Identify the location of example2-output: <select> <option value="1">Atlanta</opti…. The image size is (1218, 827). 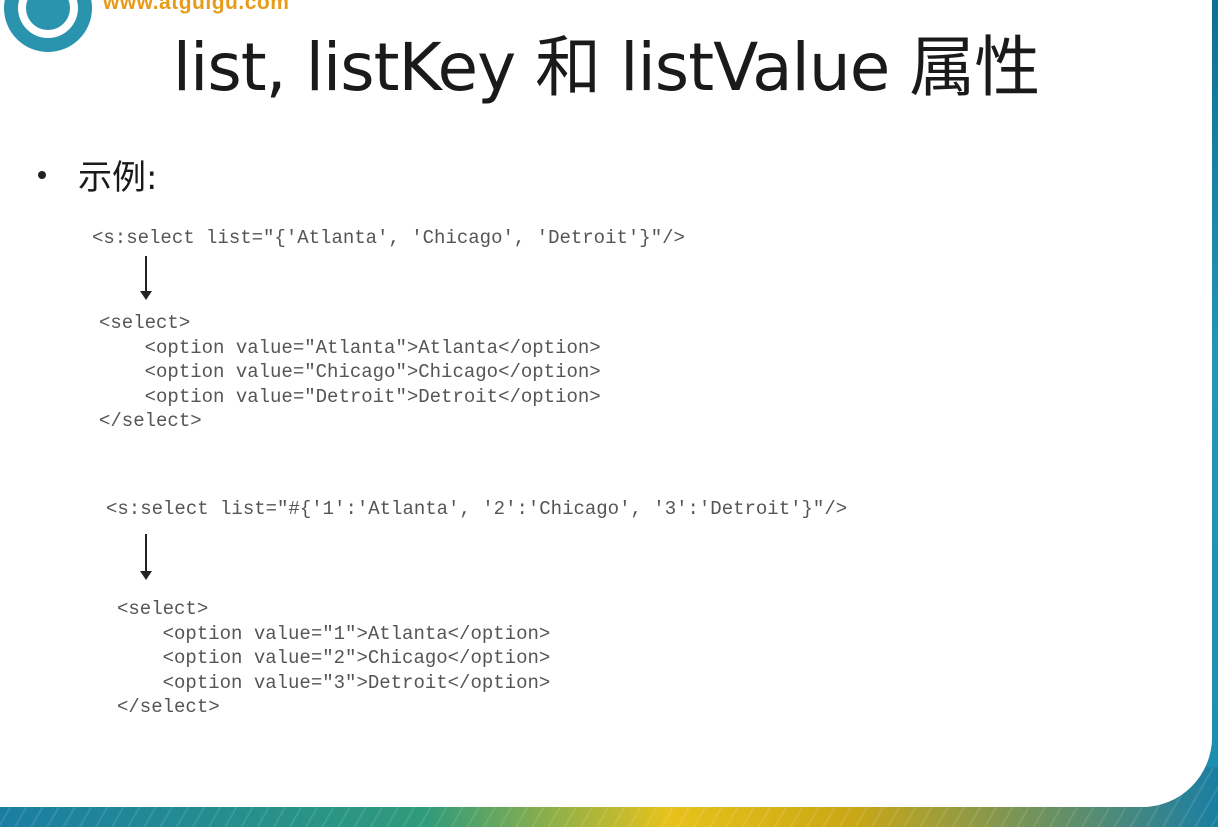
(333, 658).